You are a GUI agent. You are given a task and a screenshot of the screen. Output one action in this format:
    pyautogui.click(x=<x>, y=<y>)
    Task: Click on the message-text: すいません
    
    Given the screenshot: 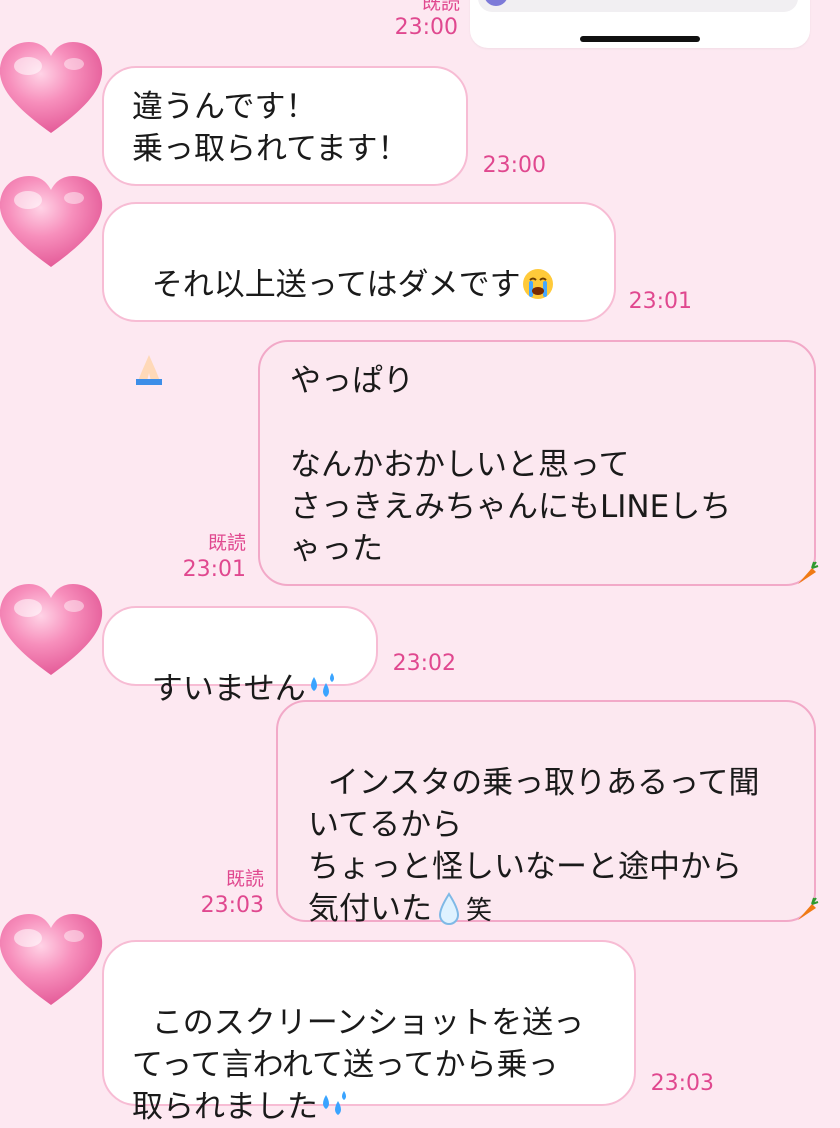 What is the action you would take?
    pyautogui.click(x=228, y=689)
    